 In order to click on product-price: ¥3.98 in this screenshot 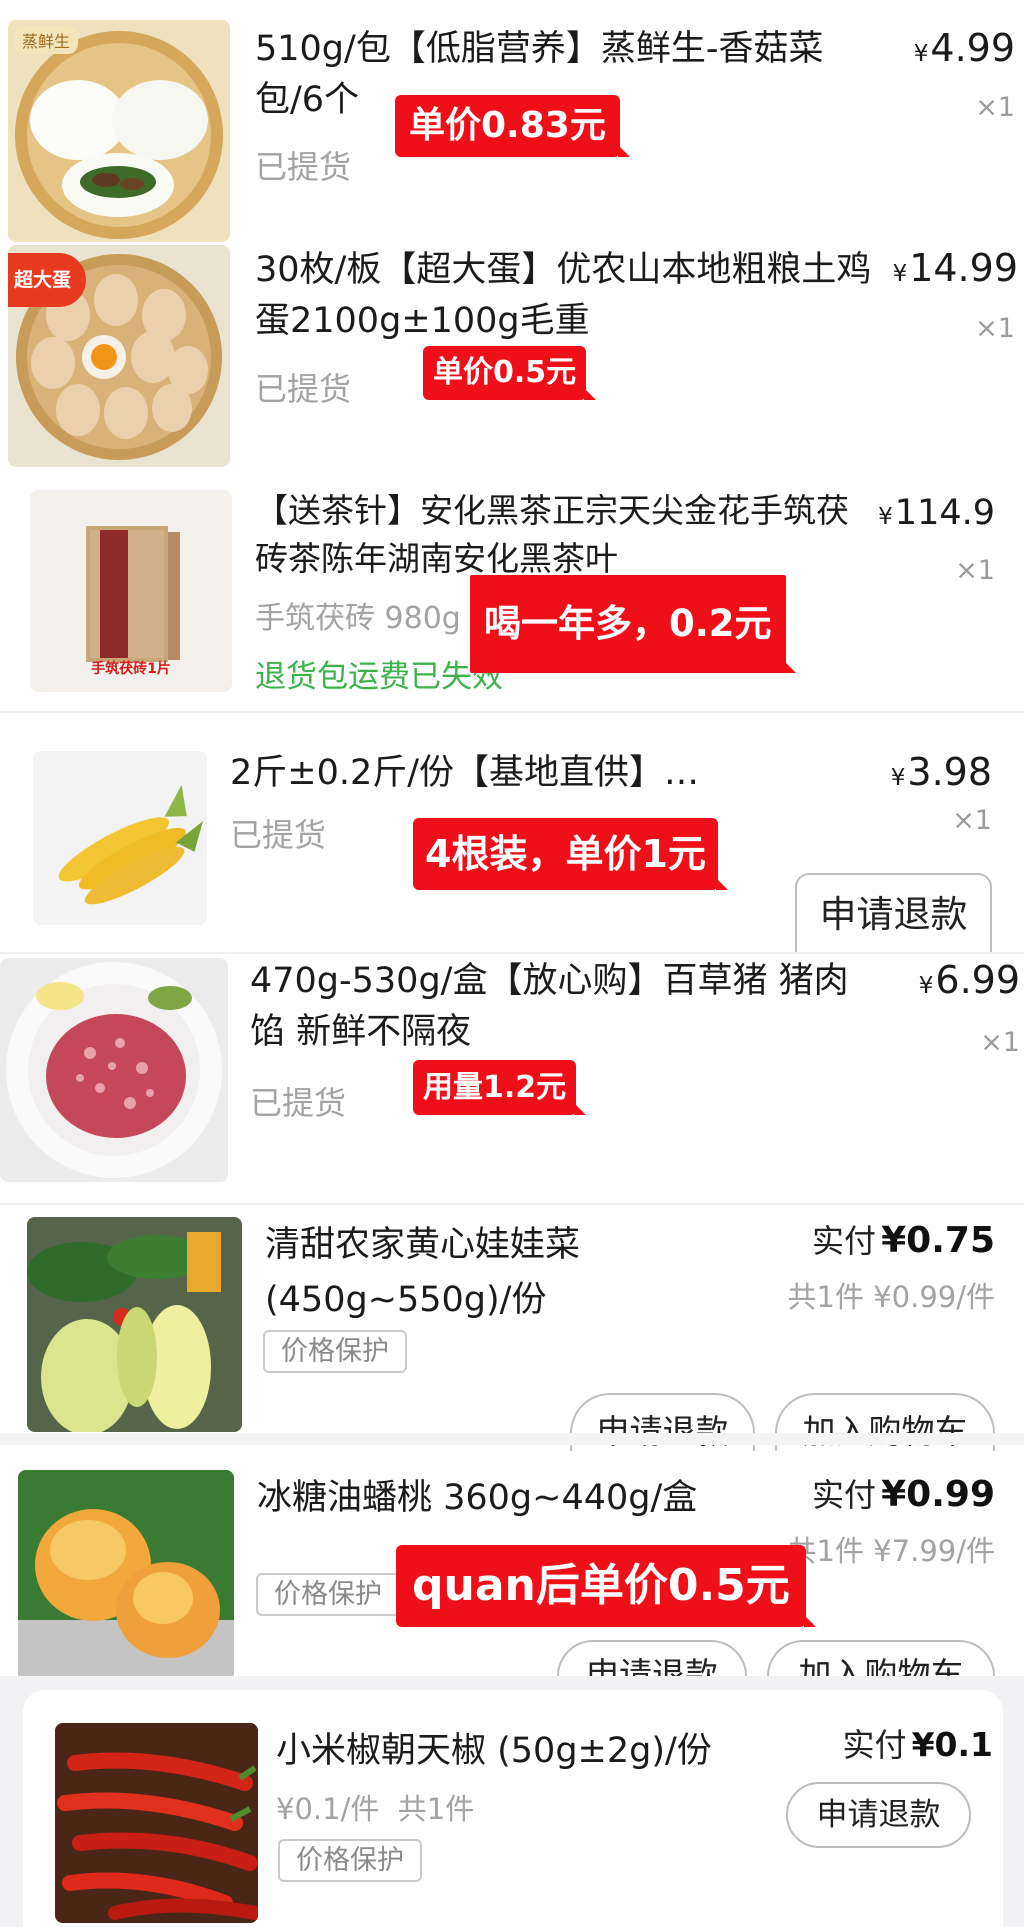, I will do `click(936, 772)`.